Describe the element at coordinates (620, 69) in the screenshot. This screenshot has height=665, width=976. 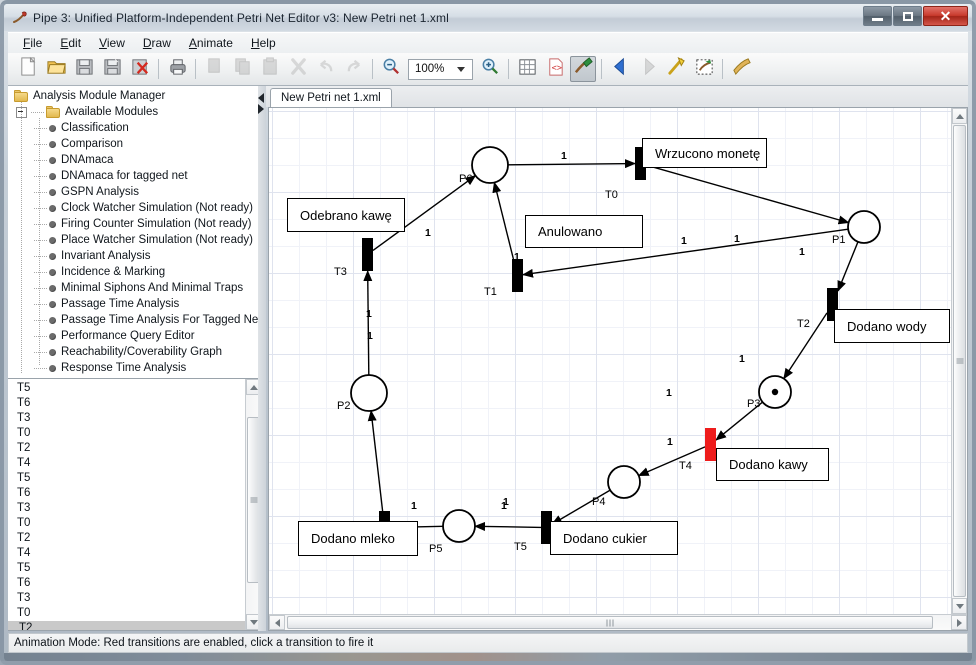
I see `toolbar-step-back-button` at that location.